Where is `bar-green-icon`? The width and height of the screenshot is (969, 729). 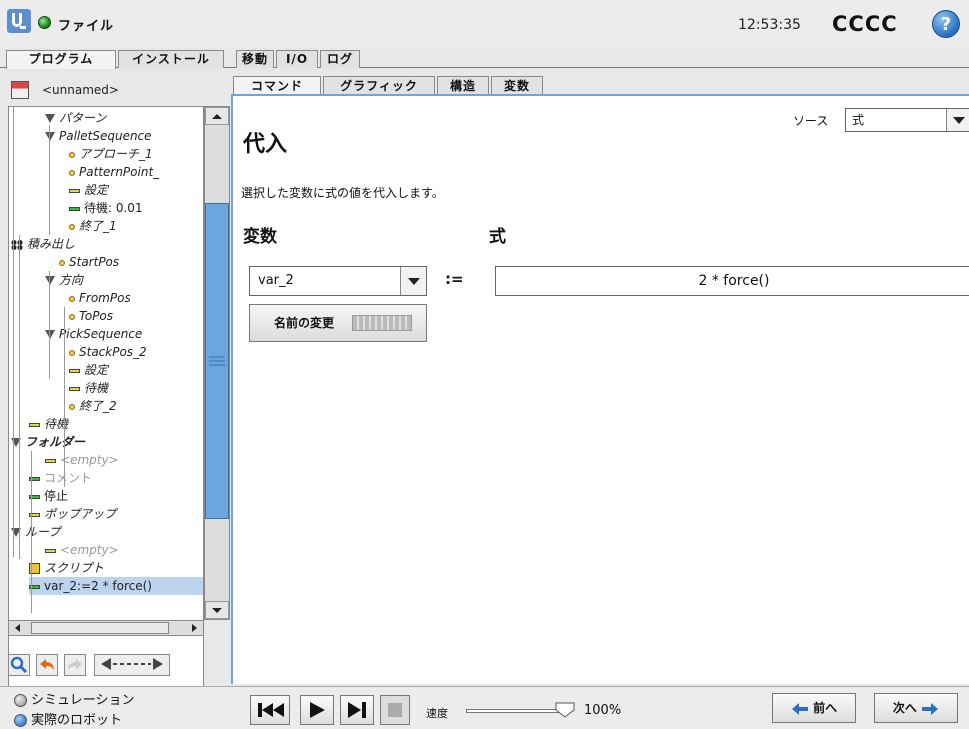 bar-green-icon is located at coordinates (74, 208).